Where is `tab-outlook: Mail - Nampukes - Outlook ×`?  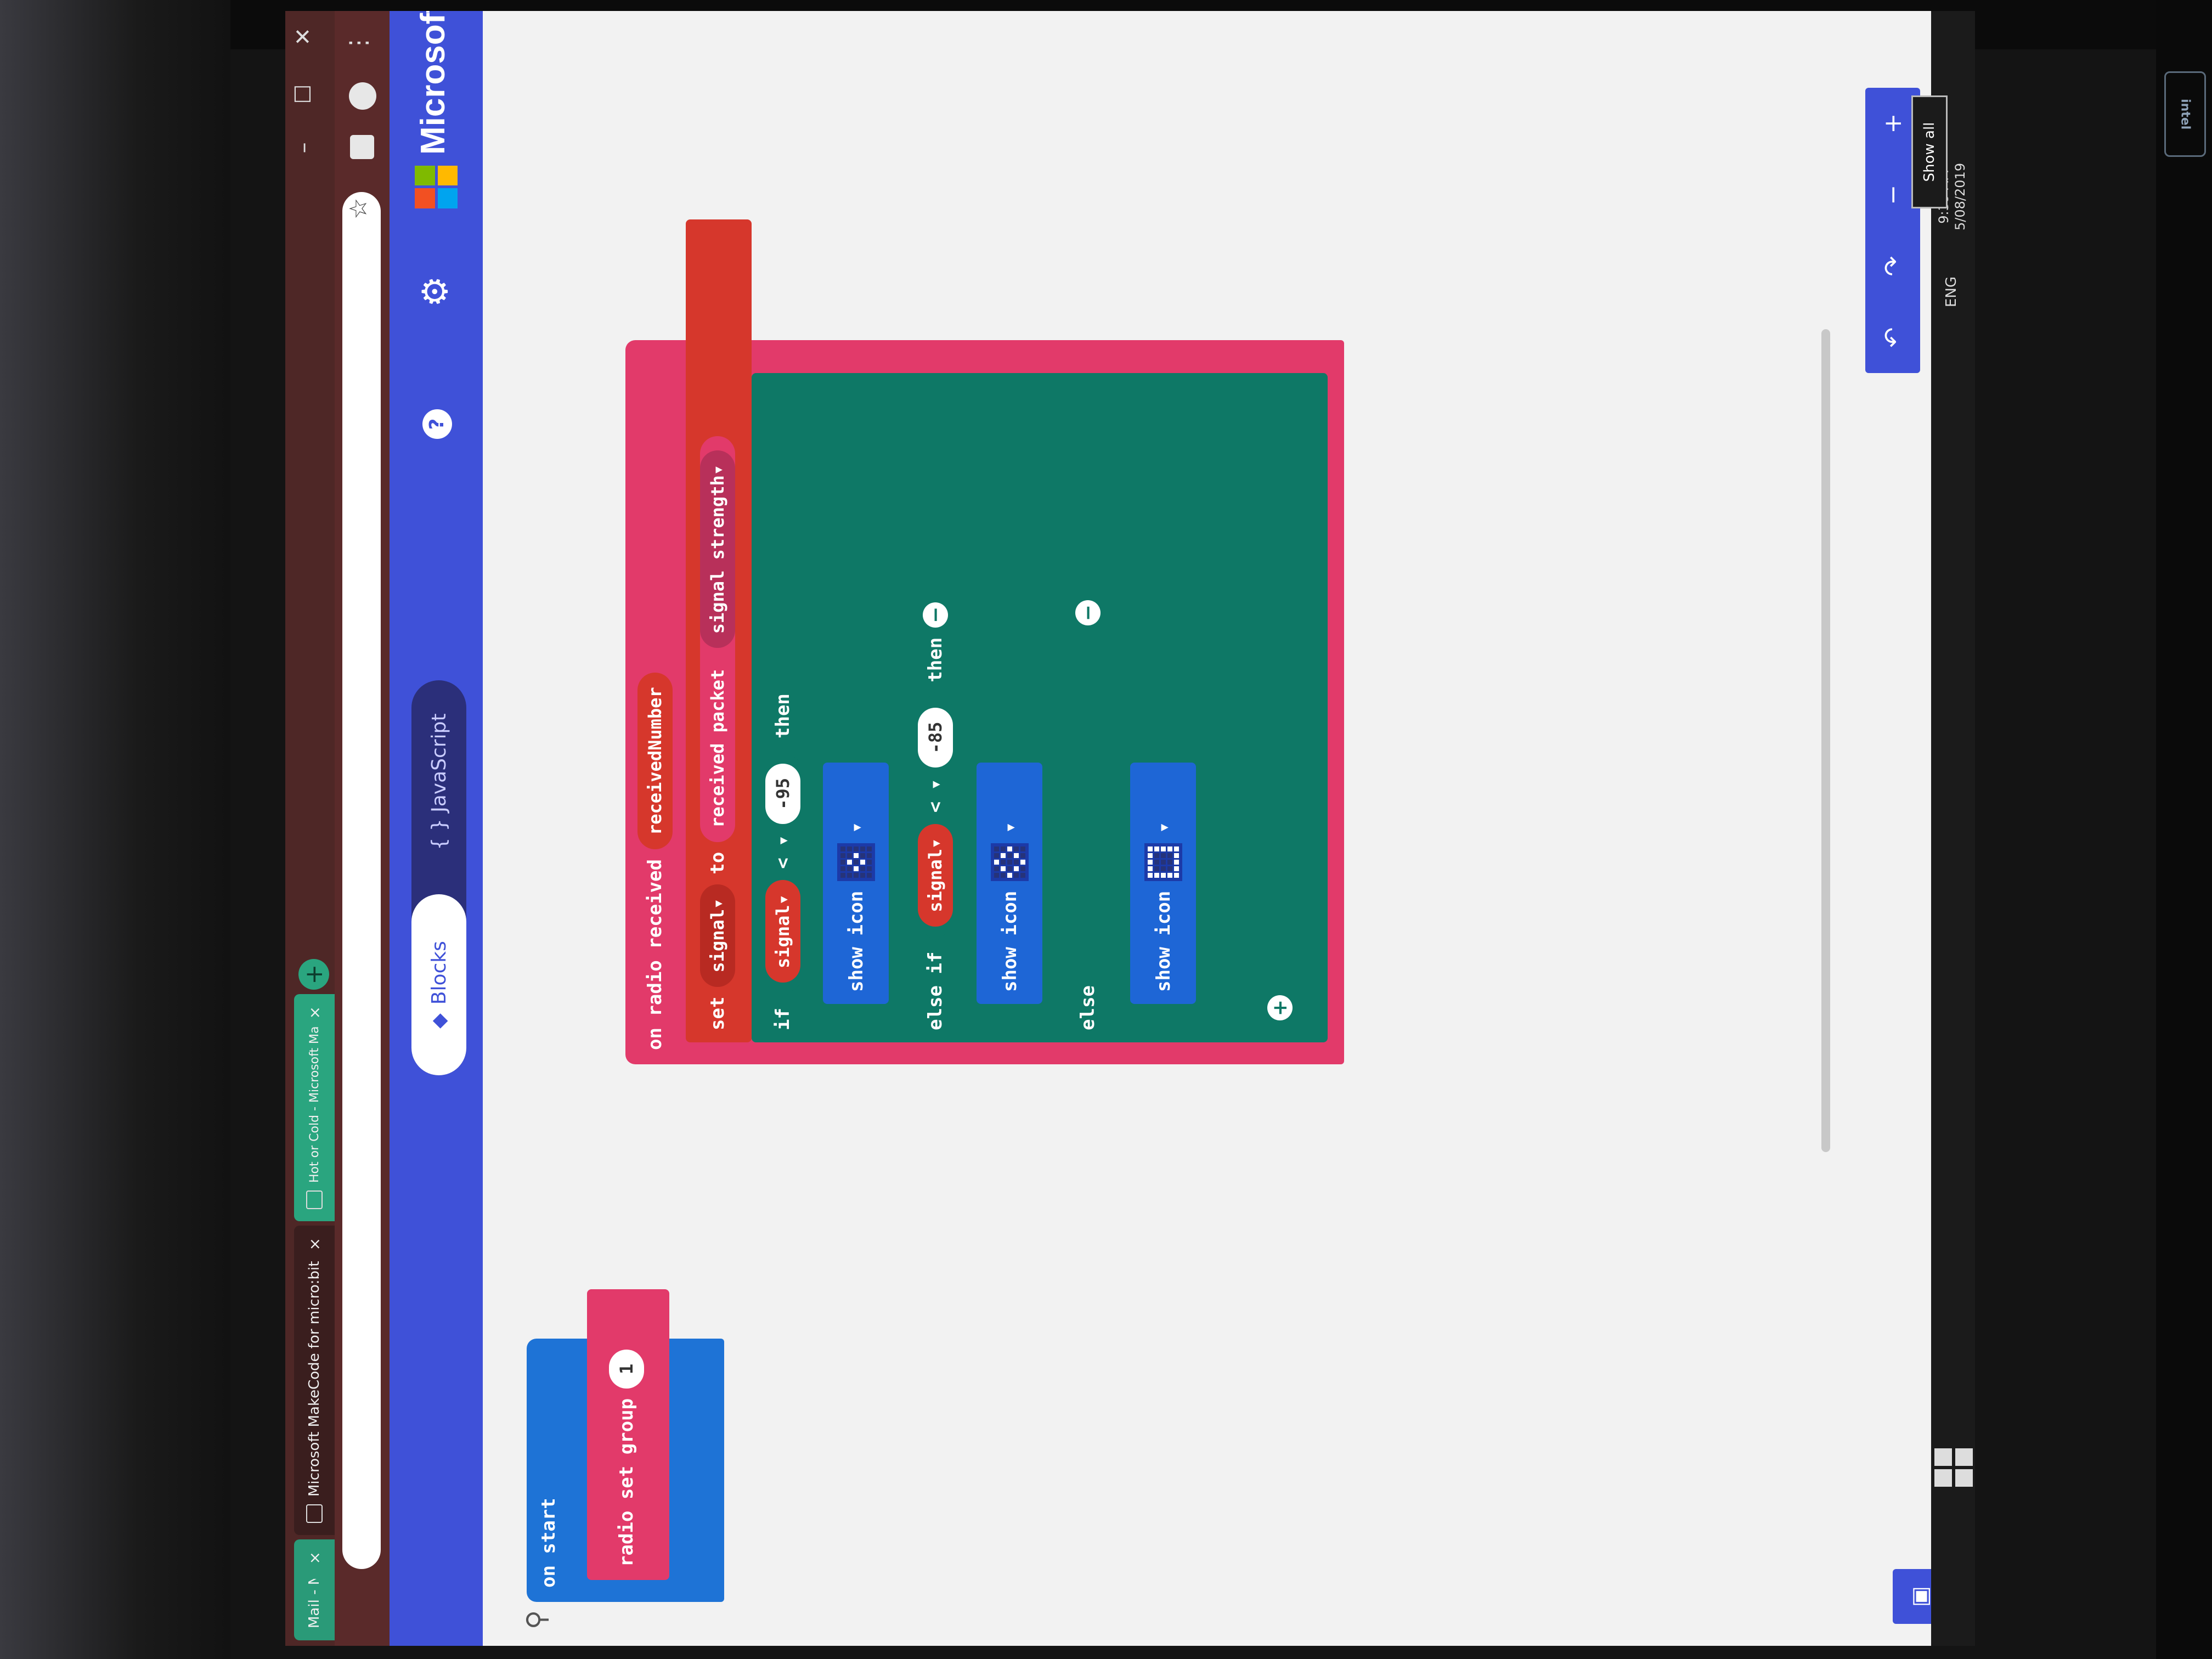 tab-outlook: Mail - Nampukes - Outlook × is located at coordinates (314, 1589).